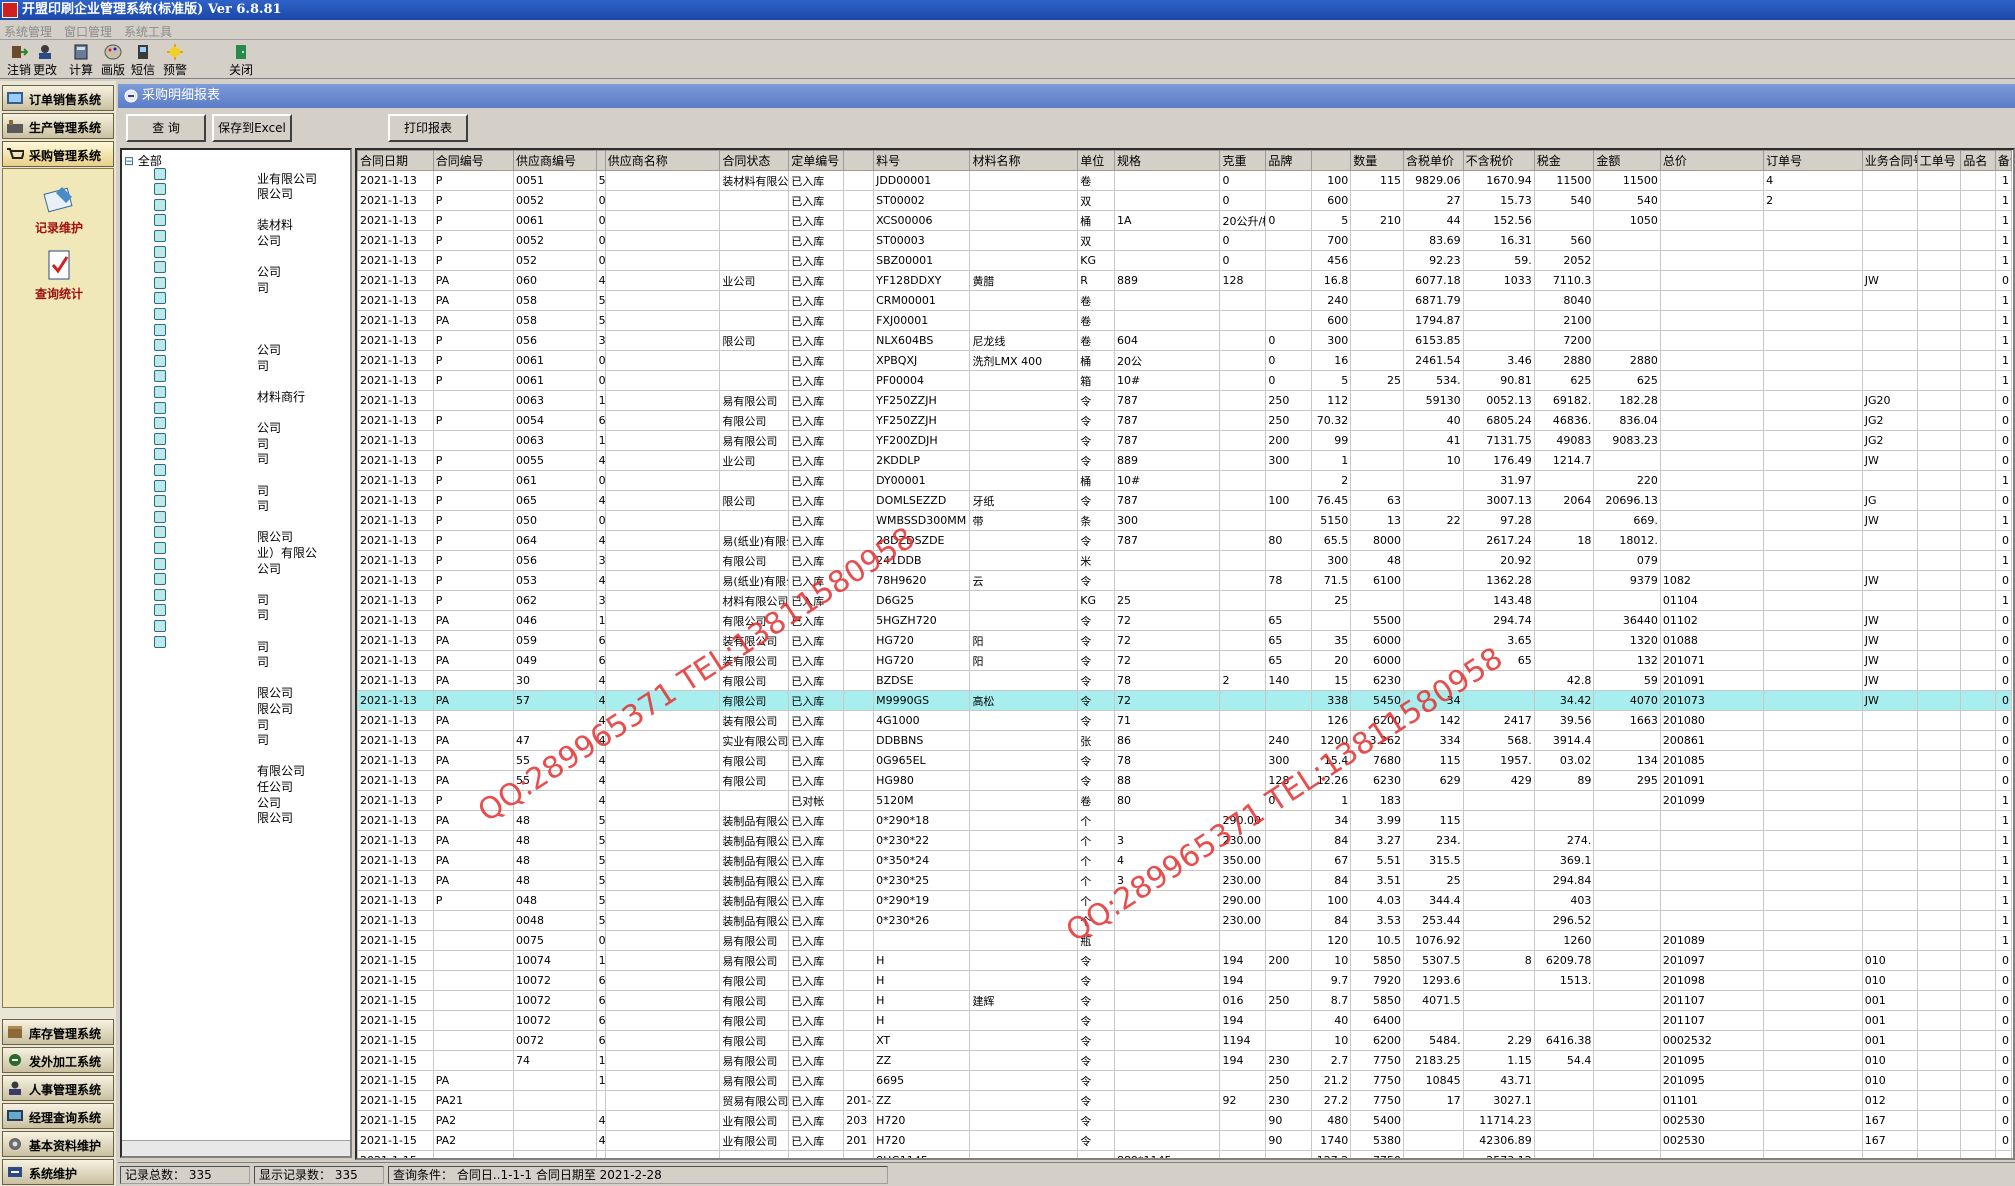  Describe the element at coordinates (662, 160) in the screenshot. I see `column-header: 供应商名称` at that location.